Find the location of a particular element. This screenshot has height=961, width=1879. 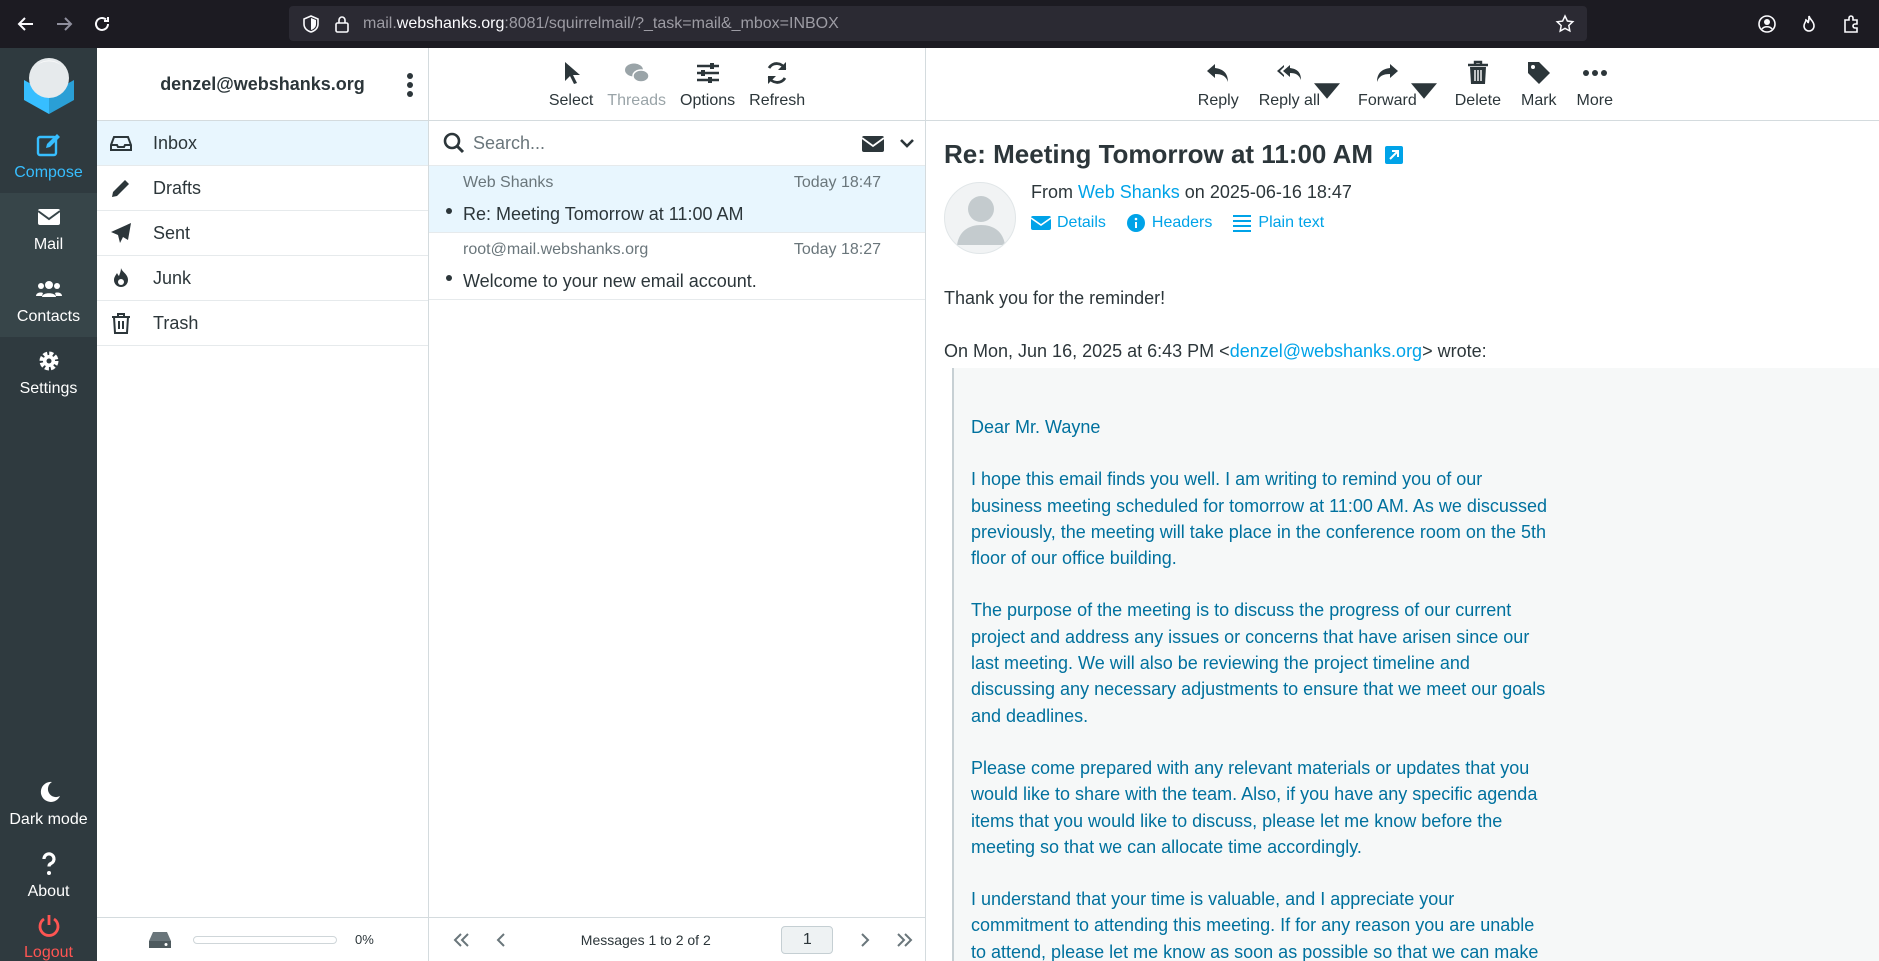

forward-label: Forward is located at coordinates (1387, 100).